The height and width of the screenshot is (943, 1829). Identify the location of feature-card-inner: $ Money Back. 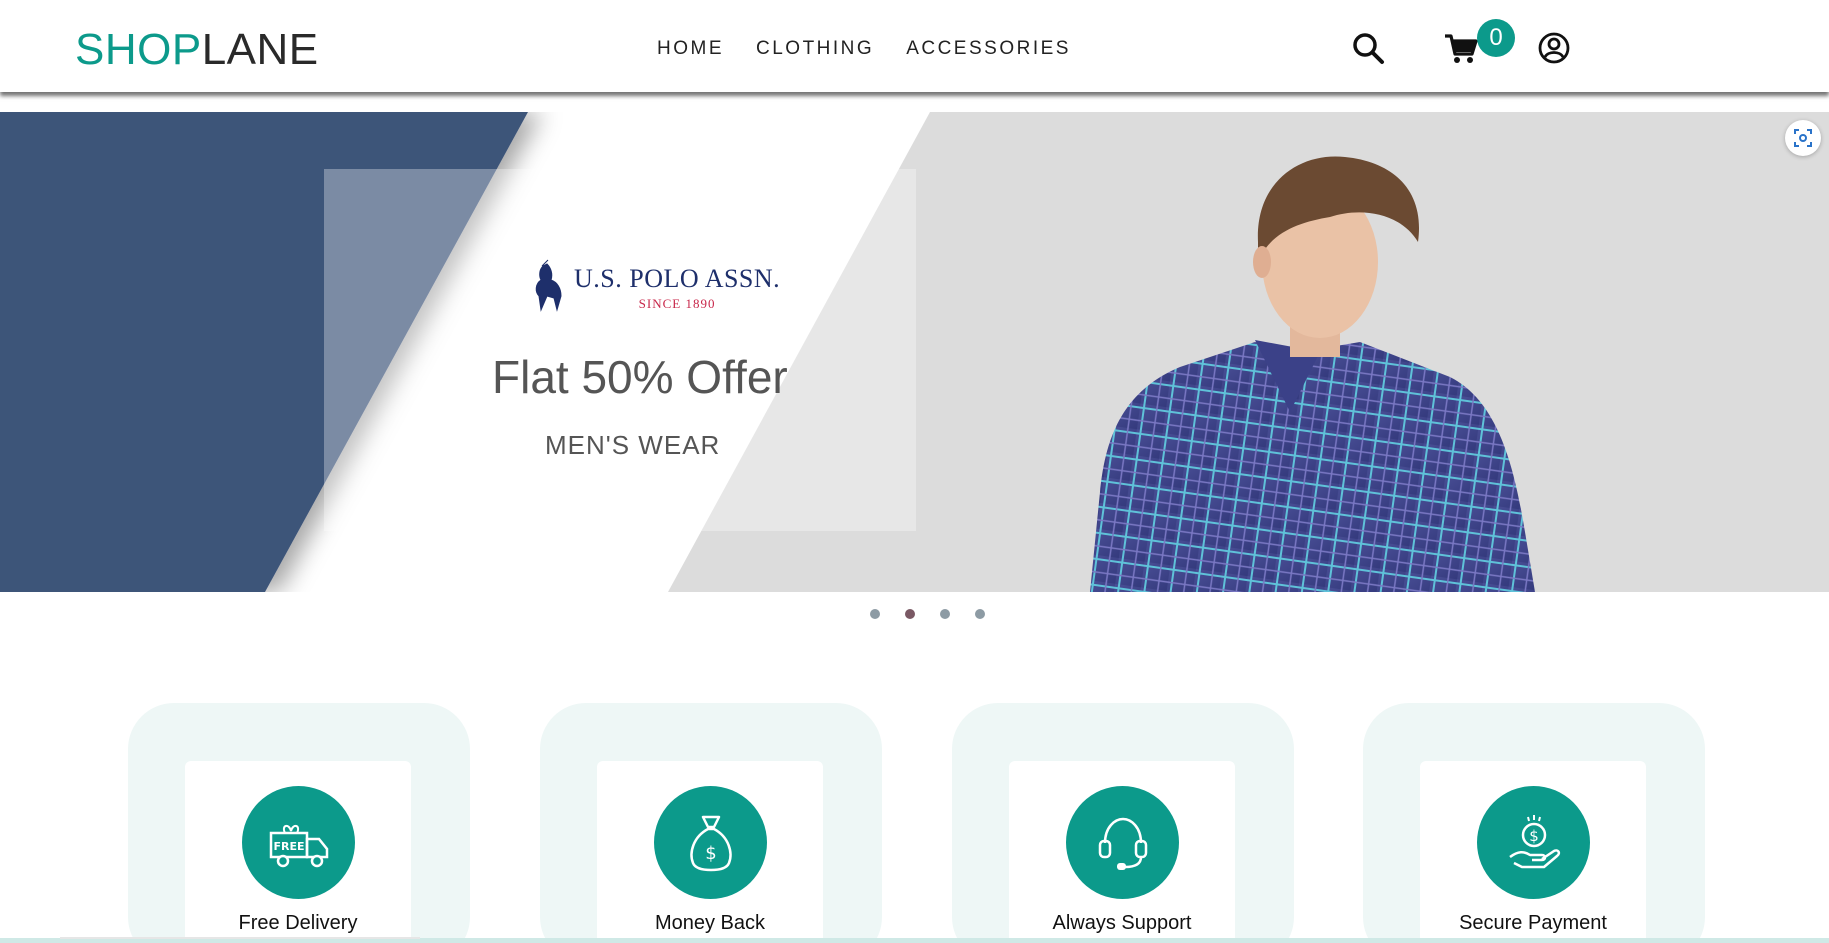
(710, 852).